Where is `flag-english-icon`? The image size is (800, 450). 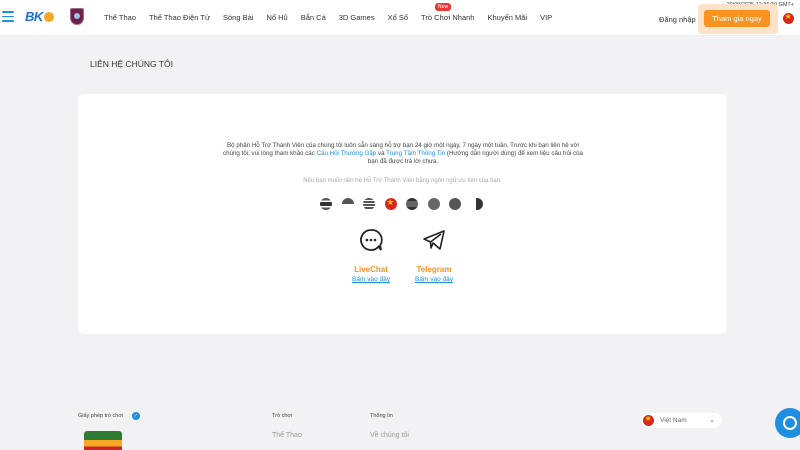
flag-english-icon is located at coordinates (369, 204).